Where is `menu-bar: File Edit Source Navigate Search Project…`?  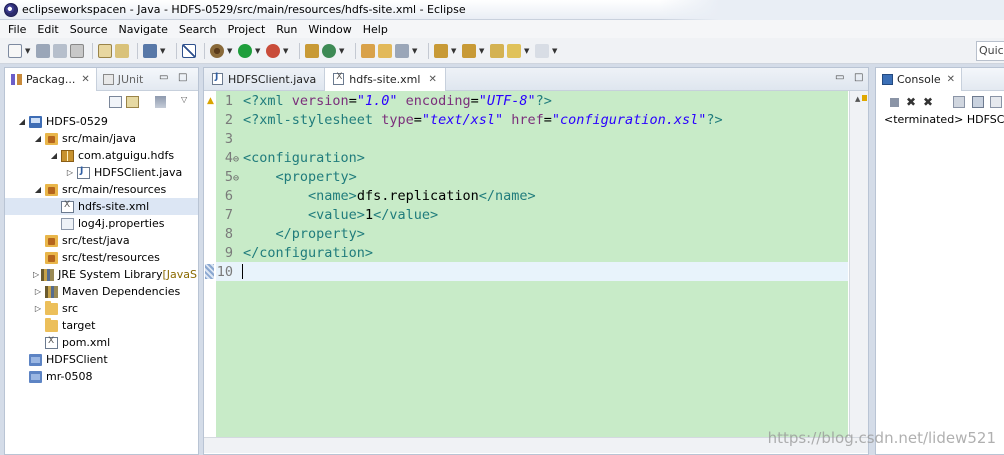 menu-bar: File Edit Source Navigate Search Project… is located at coordinates (502, 29).